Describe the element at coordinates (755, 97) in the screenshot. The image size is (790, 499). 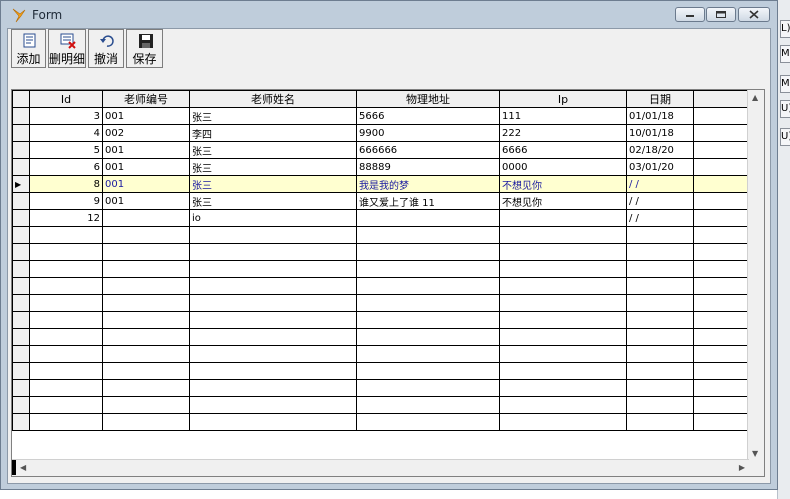
I see `scroll-up-icon: ▲` at that location.